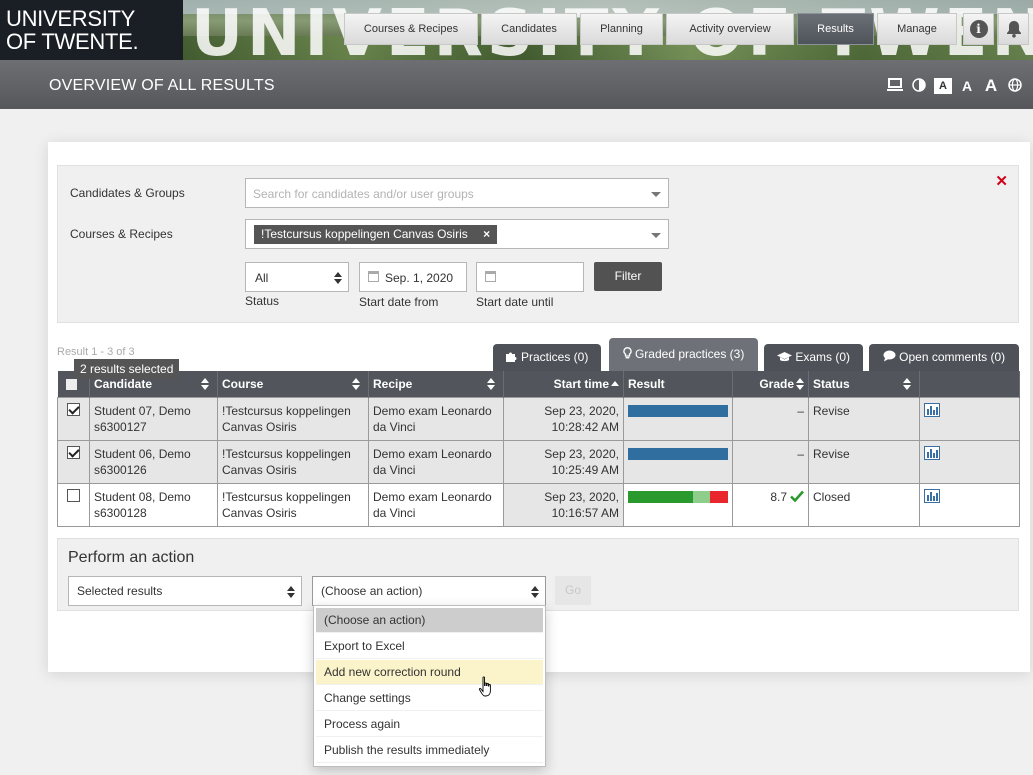 The width and height of the screenshot is (1033, 775). Describe the element at coordinates (429, 672) in the screenshot. I see `menu-item: Add new correction round` at that location.